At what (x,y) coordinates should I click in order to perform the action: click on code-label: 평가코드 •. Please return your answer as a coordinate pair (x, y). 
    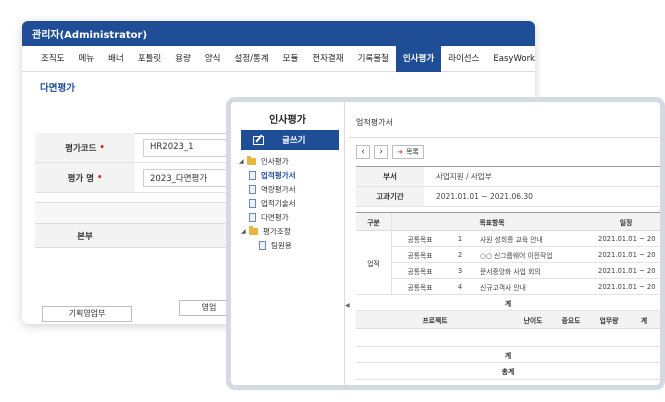
    Looking at the image, I should click on (85, 147).